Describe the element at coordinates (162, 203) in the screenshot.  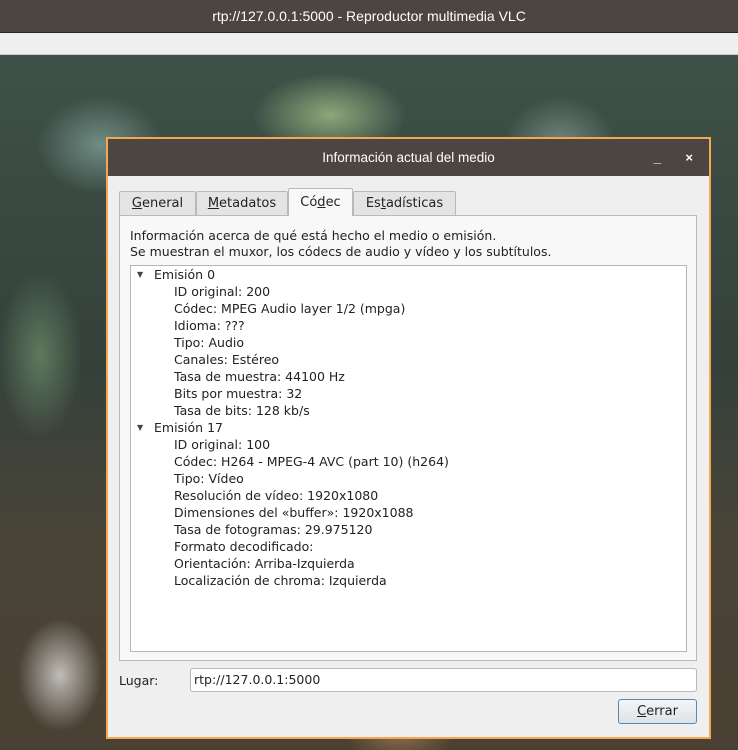
I see `tab-label: eneral` at that location.